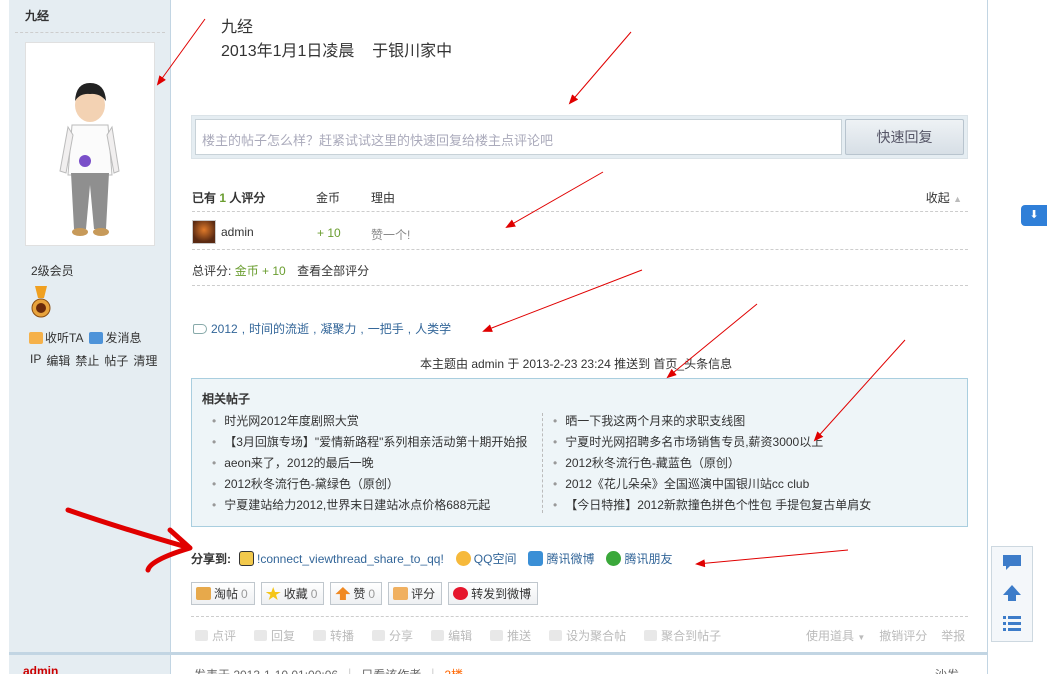 This screenshot has width=1047, height=674. I want to click on related-link: 时光网2012年度剧照大赏, so click(369, 423).